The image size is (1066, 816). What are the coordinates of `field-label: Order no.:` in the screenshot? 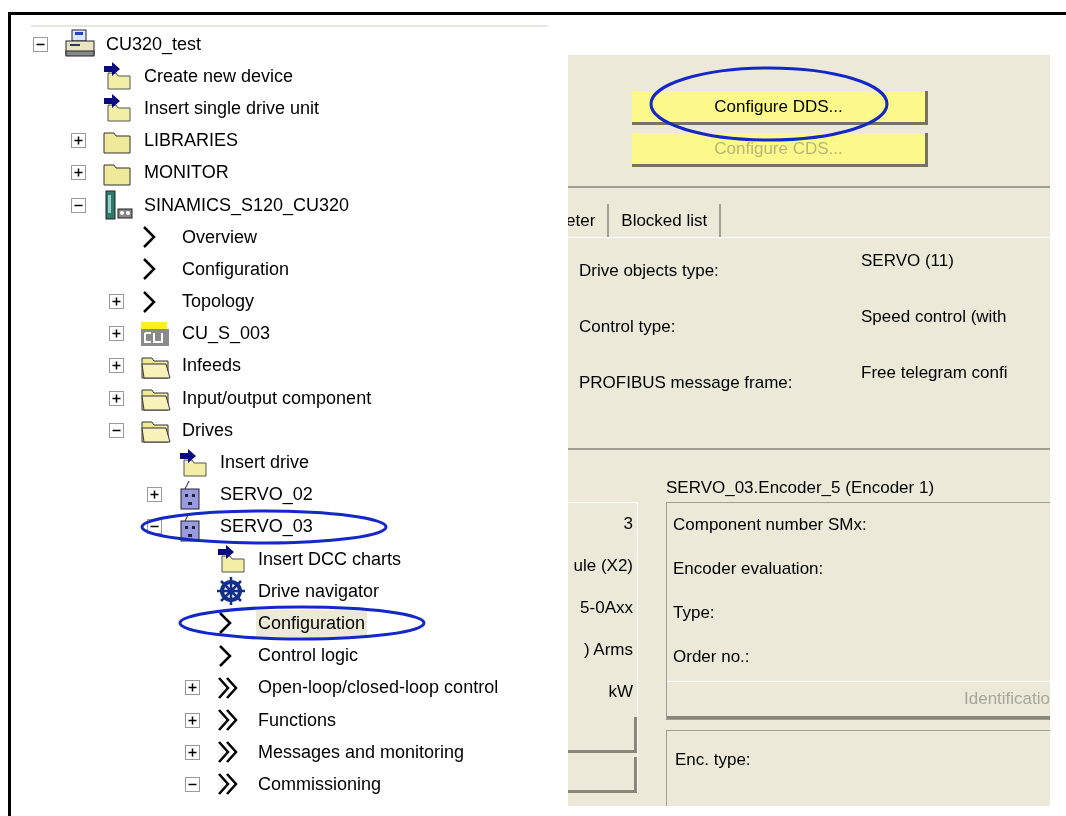 It's located at (711, 657).